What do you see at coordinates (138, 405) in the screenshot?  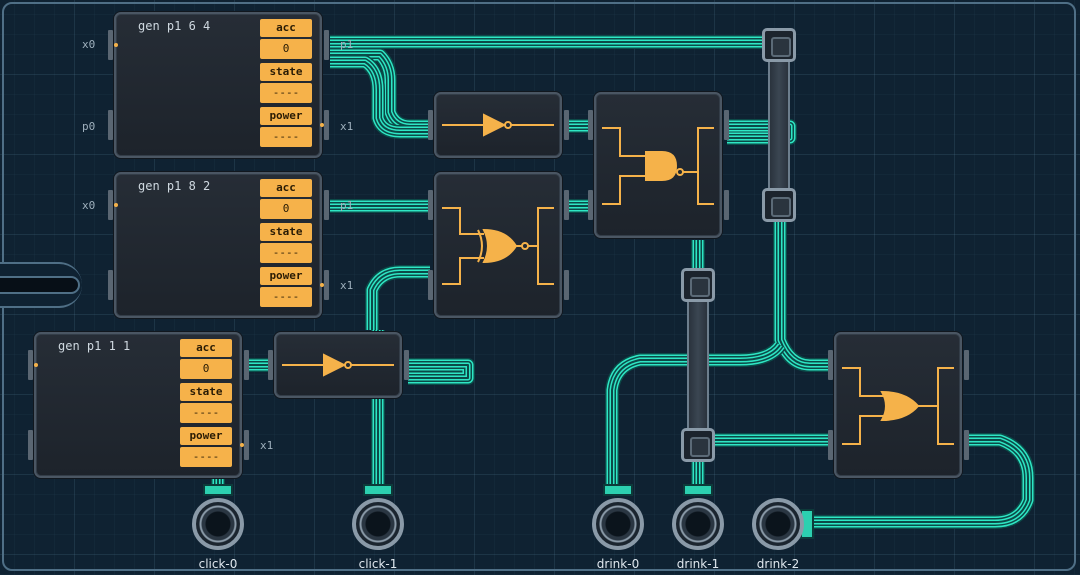 I see `generator-module-3: gen p1 1 1 acc 0 state ---- power ----` at bounding box center [138, 405].